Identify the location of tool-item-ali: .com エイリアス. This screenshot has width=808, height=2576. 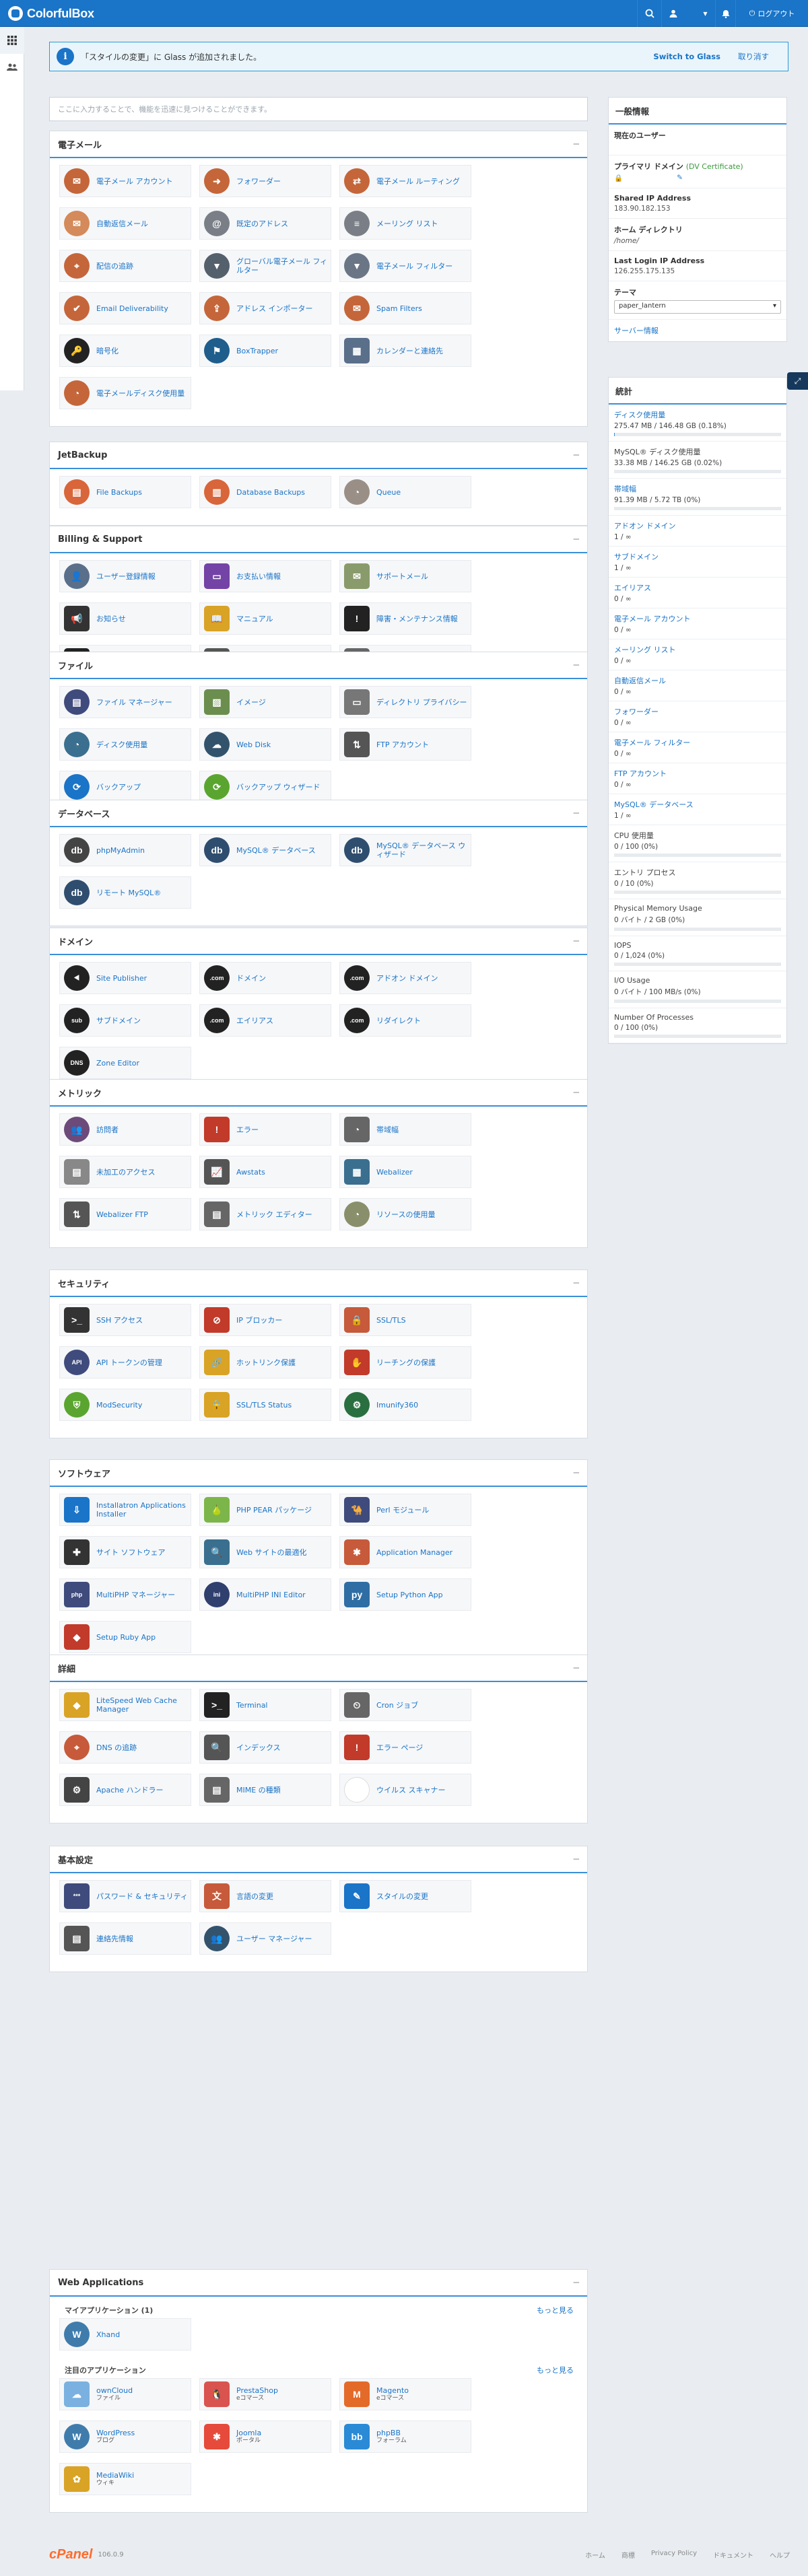
(265, 1020).